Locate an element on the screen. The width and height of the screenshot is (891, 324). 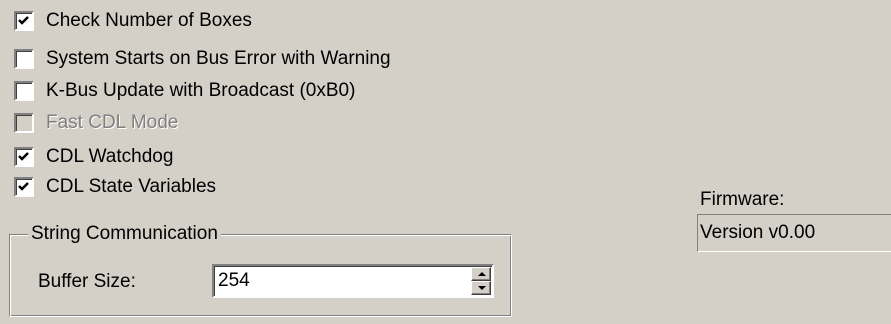
check-number-of-boxes-option: Check Number of Boxes is located at coordinates (133, 21).